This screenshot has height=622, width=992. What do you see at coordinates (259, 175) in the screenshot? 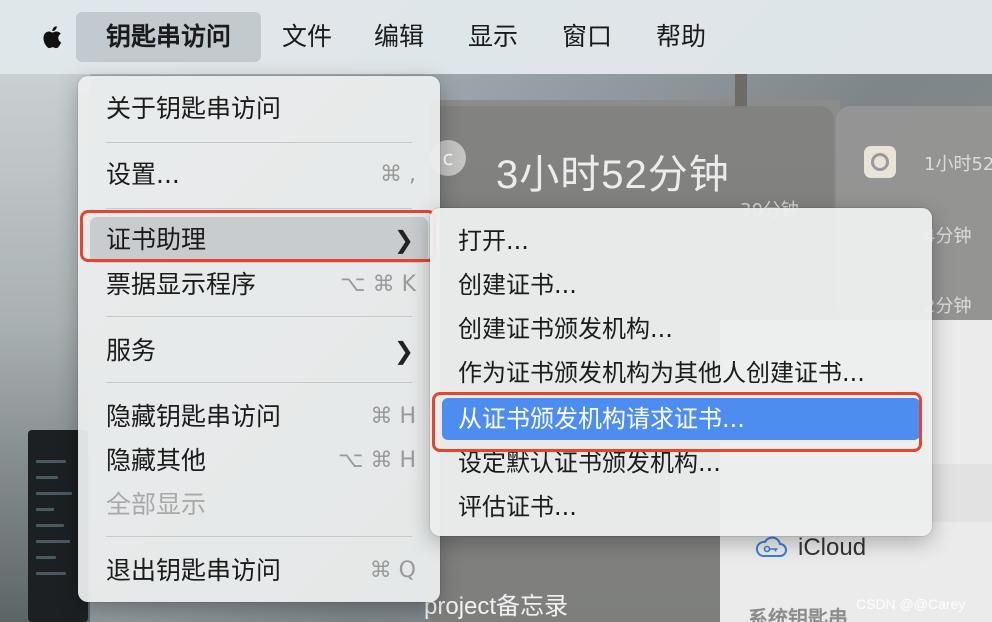
I see `menu-item-settings: 设置... ⌘ ,` at bounding box center [259, 175].